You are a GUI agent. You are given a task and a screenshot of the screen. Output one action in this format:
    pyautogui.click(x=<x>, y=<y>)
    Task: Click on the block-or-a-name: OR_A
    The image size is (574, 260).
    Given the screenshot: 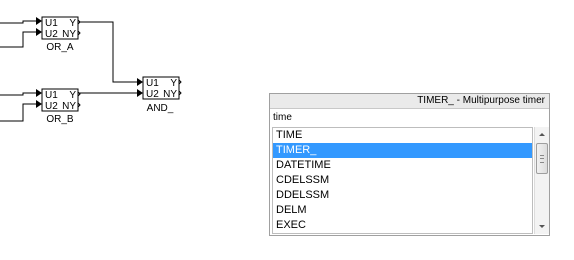 What is the action you would take?
    pyautogui.click(x=60, y=47)
    